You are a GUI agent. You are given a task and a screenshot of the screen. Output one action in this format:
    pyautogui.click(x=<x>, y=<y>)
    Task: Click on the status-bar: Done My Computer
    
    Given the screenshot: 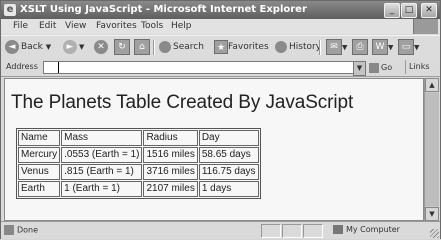 What is the action you would take?
    pyautogui.click(x=220, y=230)
    